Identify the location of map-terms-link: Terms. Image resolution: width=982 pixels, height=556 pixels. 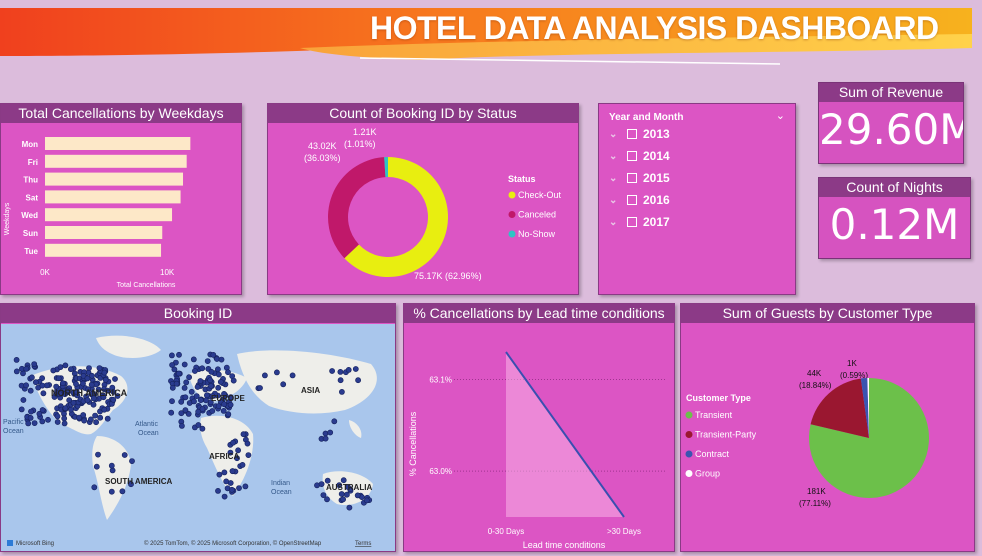
(363, 544).